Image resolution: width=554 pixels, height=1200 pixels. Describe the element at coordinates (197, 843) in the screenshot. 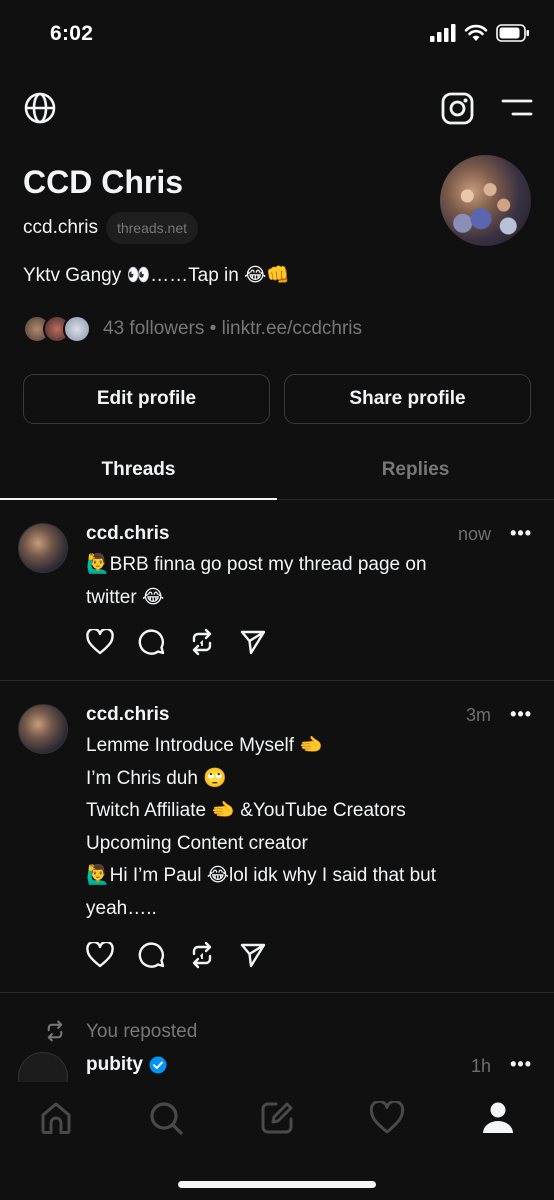

I see `post-line: Upcoming Content creator` at that location.